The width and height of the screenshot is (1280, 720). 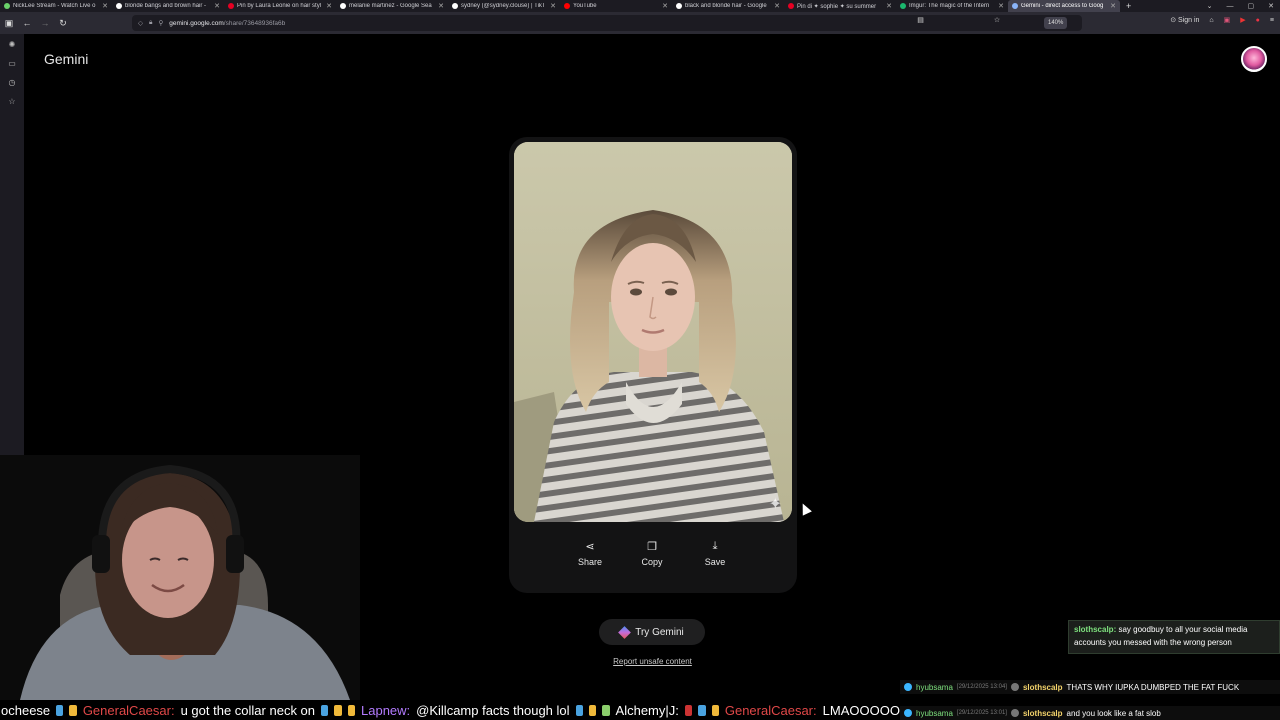 I want to click on reload-icon: ↻, so click(x=63, y=23).